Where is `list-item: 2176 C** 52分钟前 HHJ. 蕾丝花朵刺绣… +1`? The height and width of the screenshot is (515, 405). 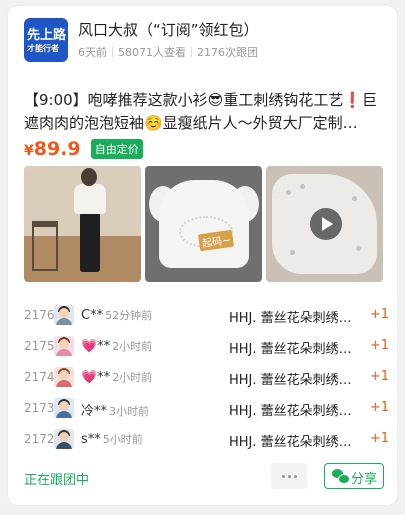
list-item: 2176 C** 52分钟前 HHJ. 蕾丝花朵刺绣… +1 is located at coordinates (206, 315).